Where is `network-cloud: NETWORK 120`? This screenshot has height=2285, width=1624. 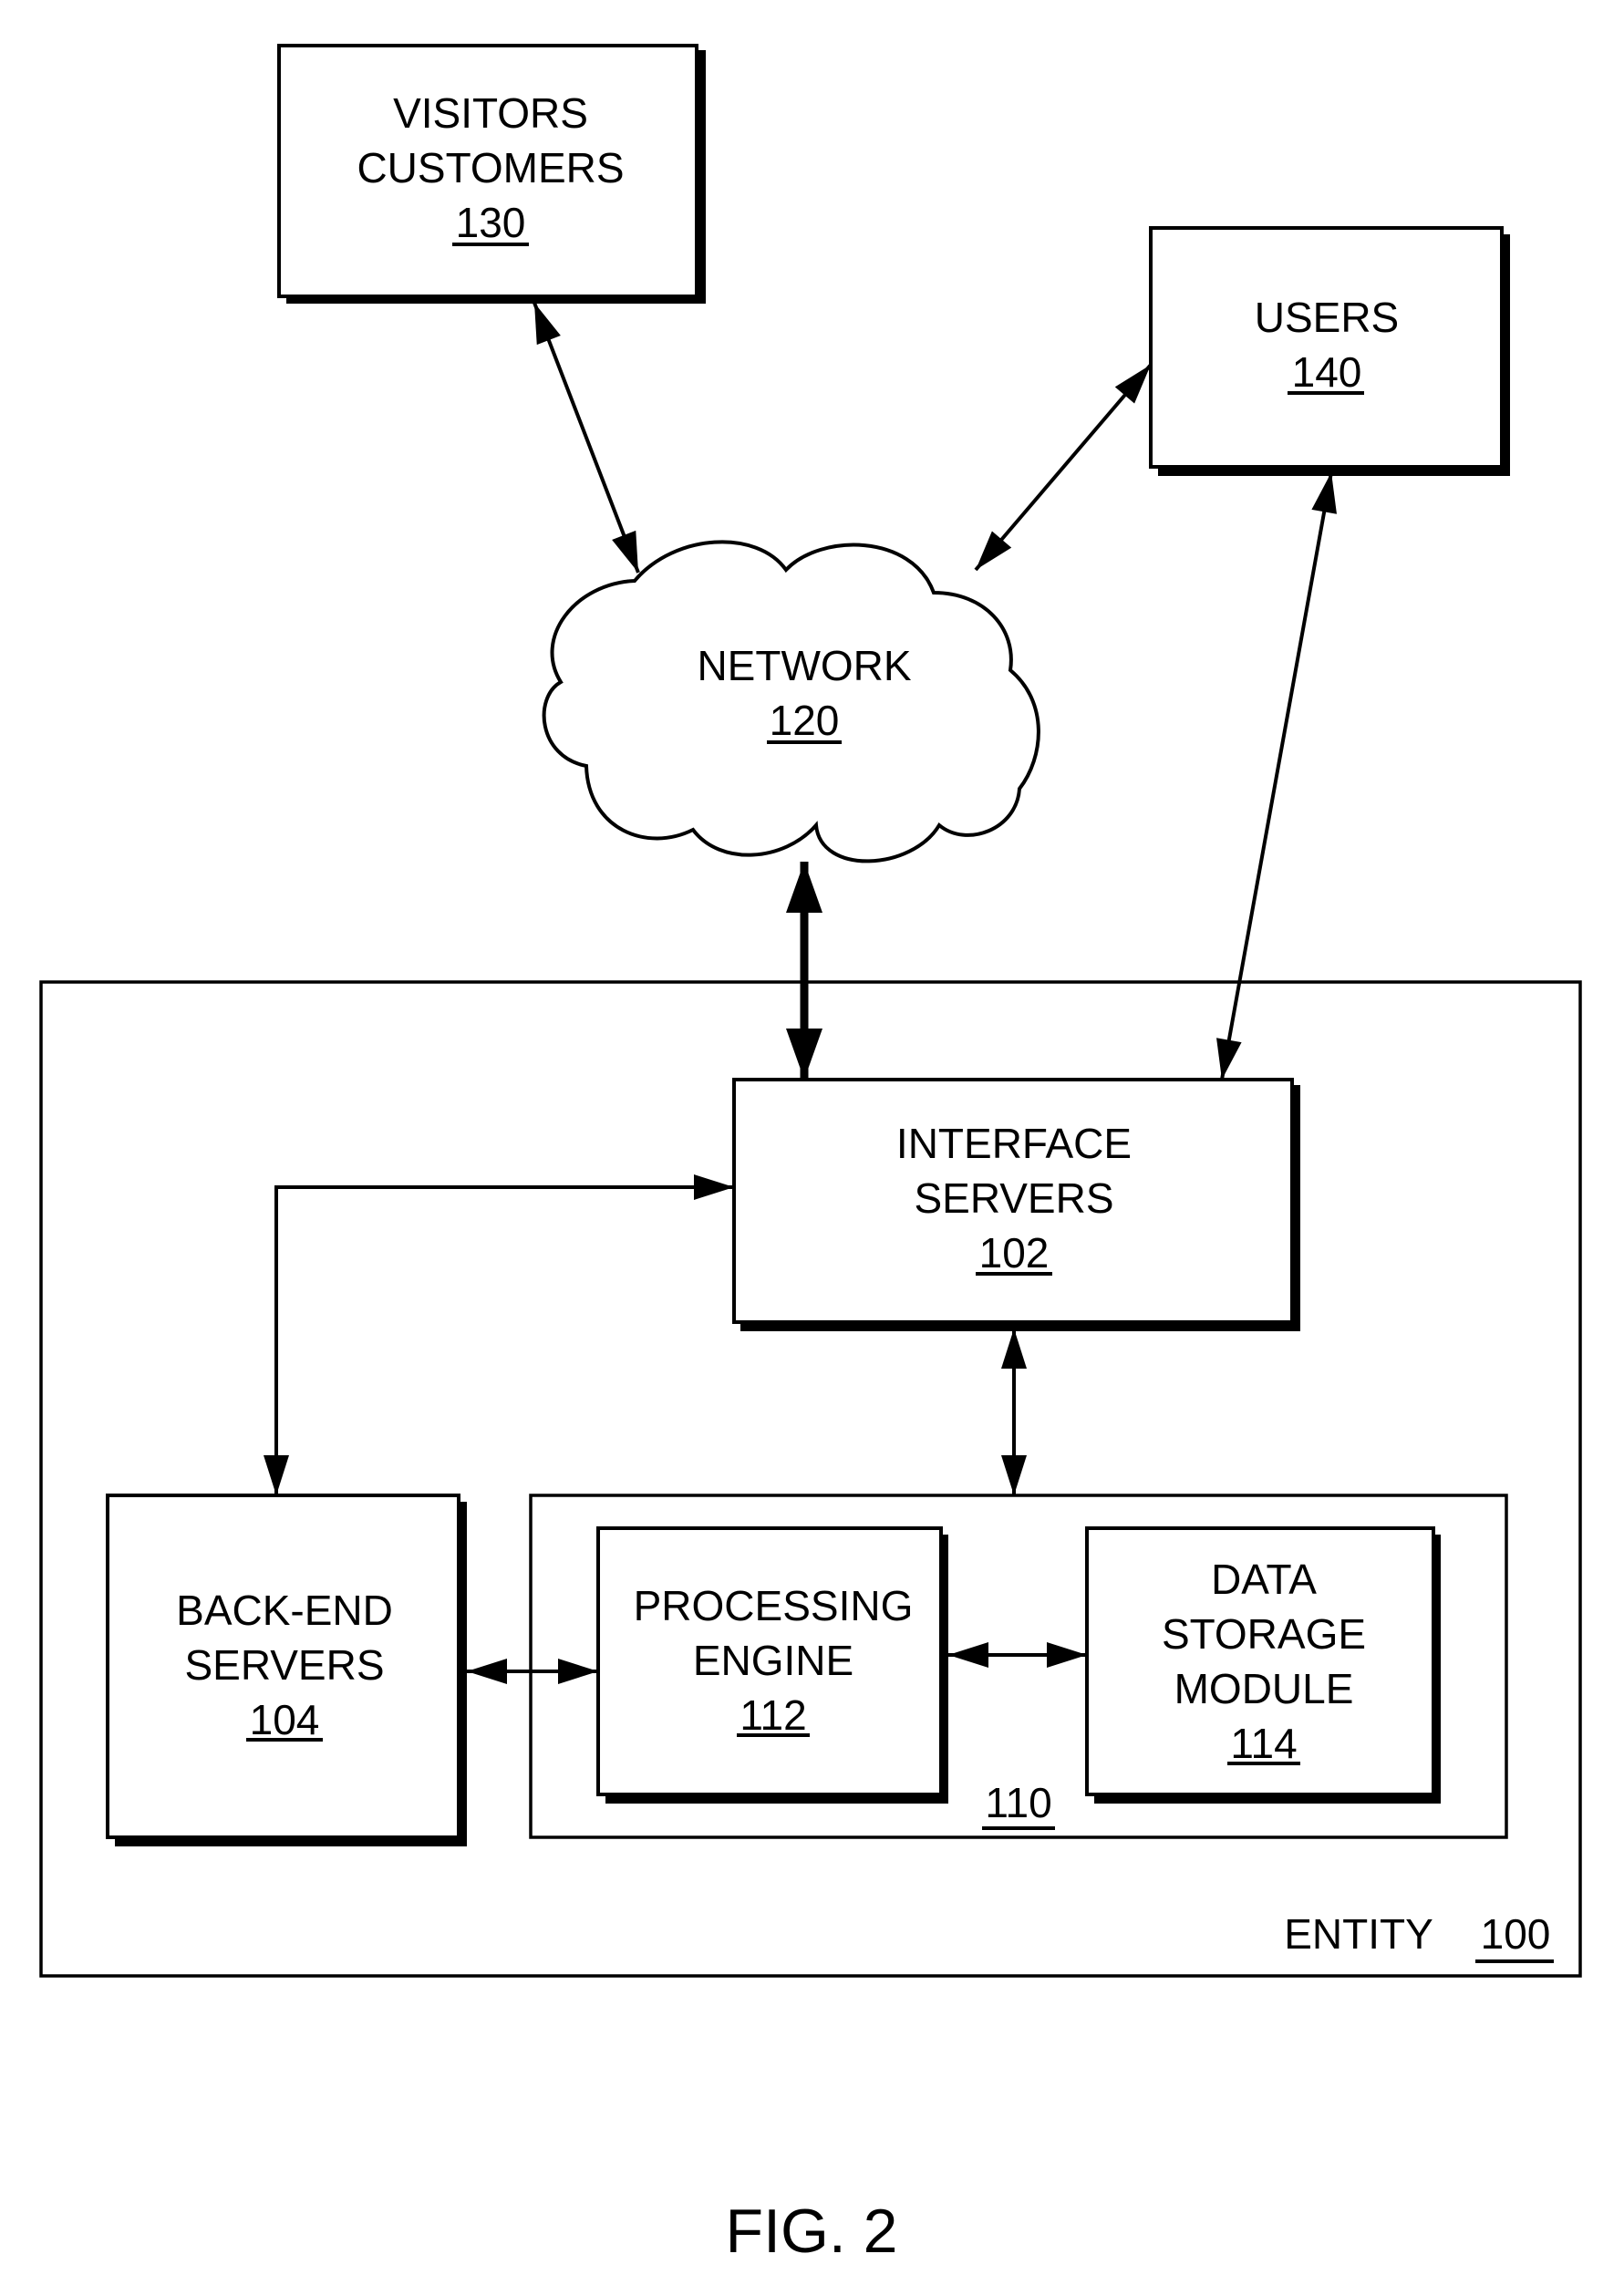
network-cloud: NETWORK 120 is located at coordinates (791, 701).